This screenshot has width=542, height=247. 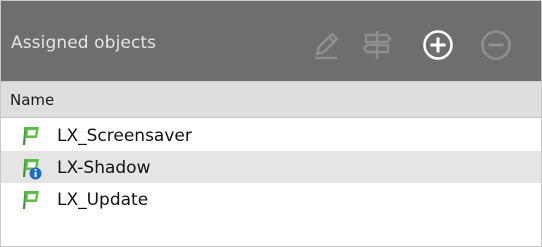 I want to click on pencil-icon, so click(x=327, y=46).